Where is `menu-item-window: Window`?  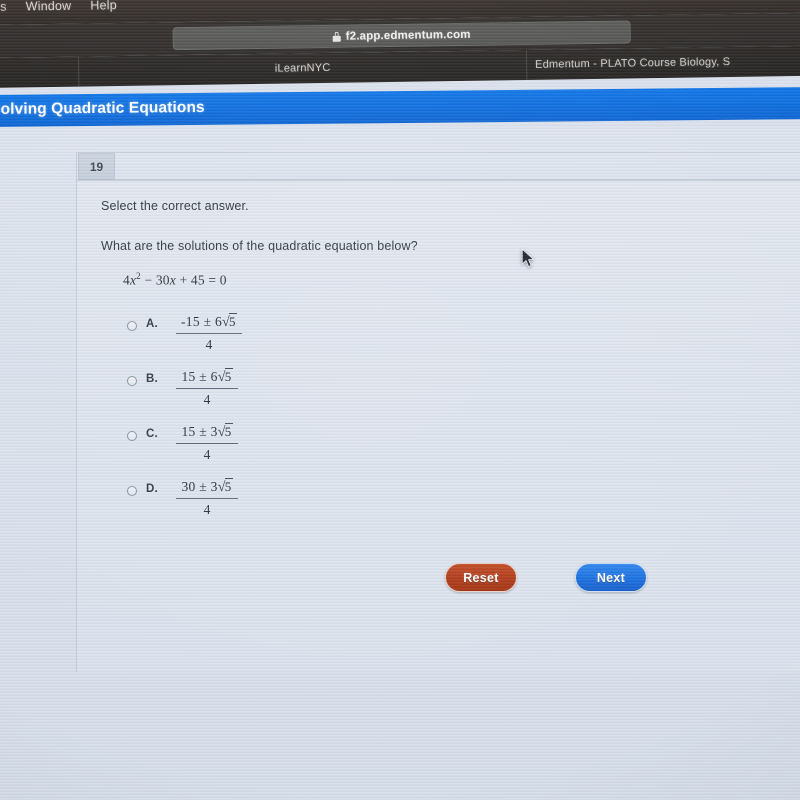 menu-item-window: Window is located at coordinates (49, 6).